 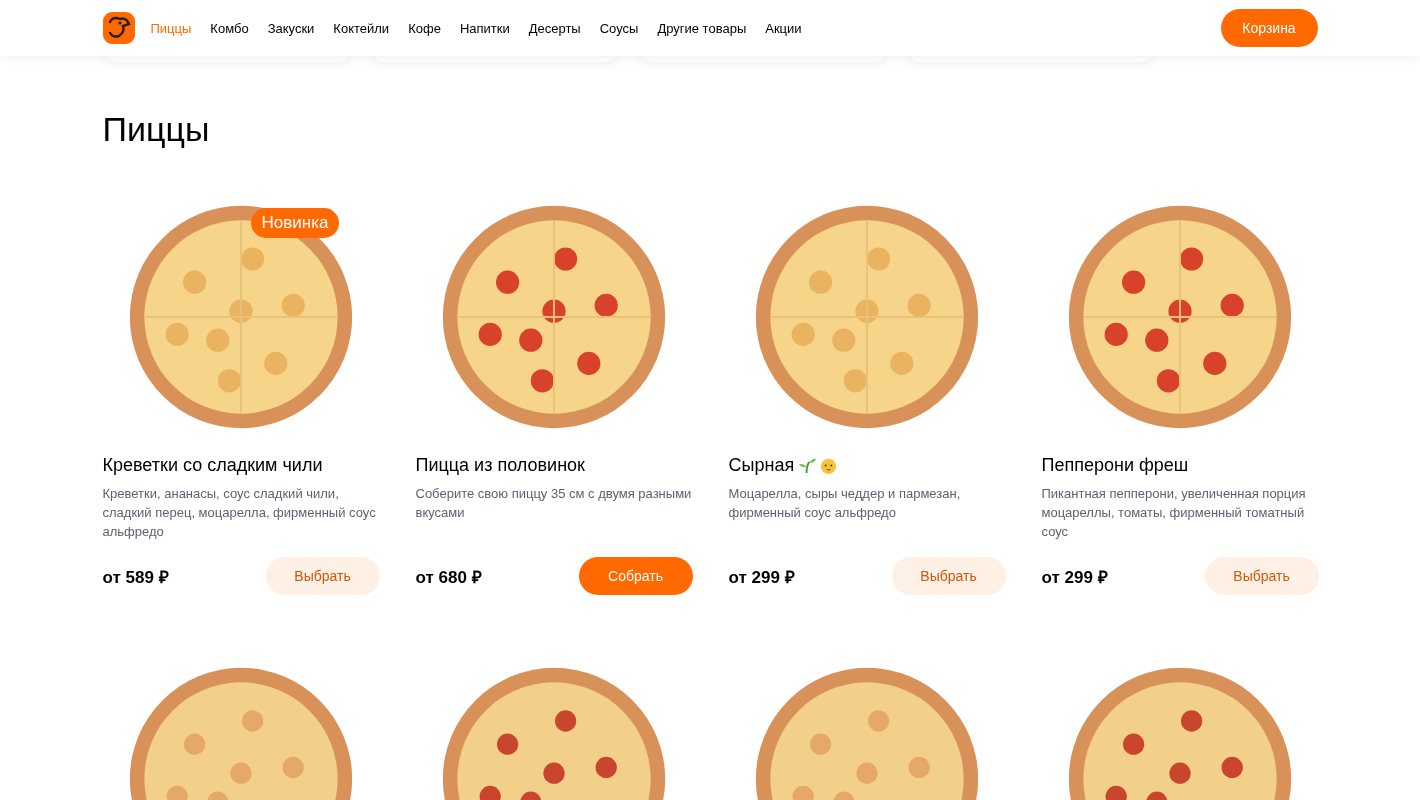 What do you see at coordinates (1115, 465) in the screenshot?
I see `product-name: Пепперони фреш` at bounding box center [1115, 465].